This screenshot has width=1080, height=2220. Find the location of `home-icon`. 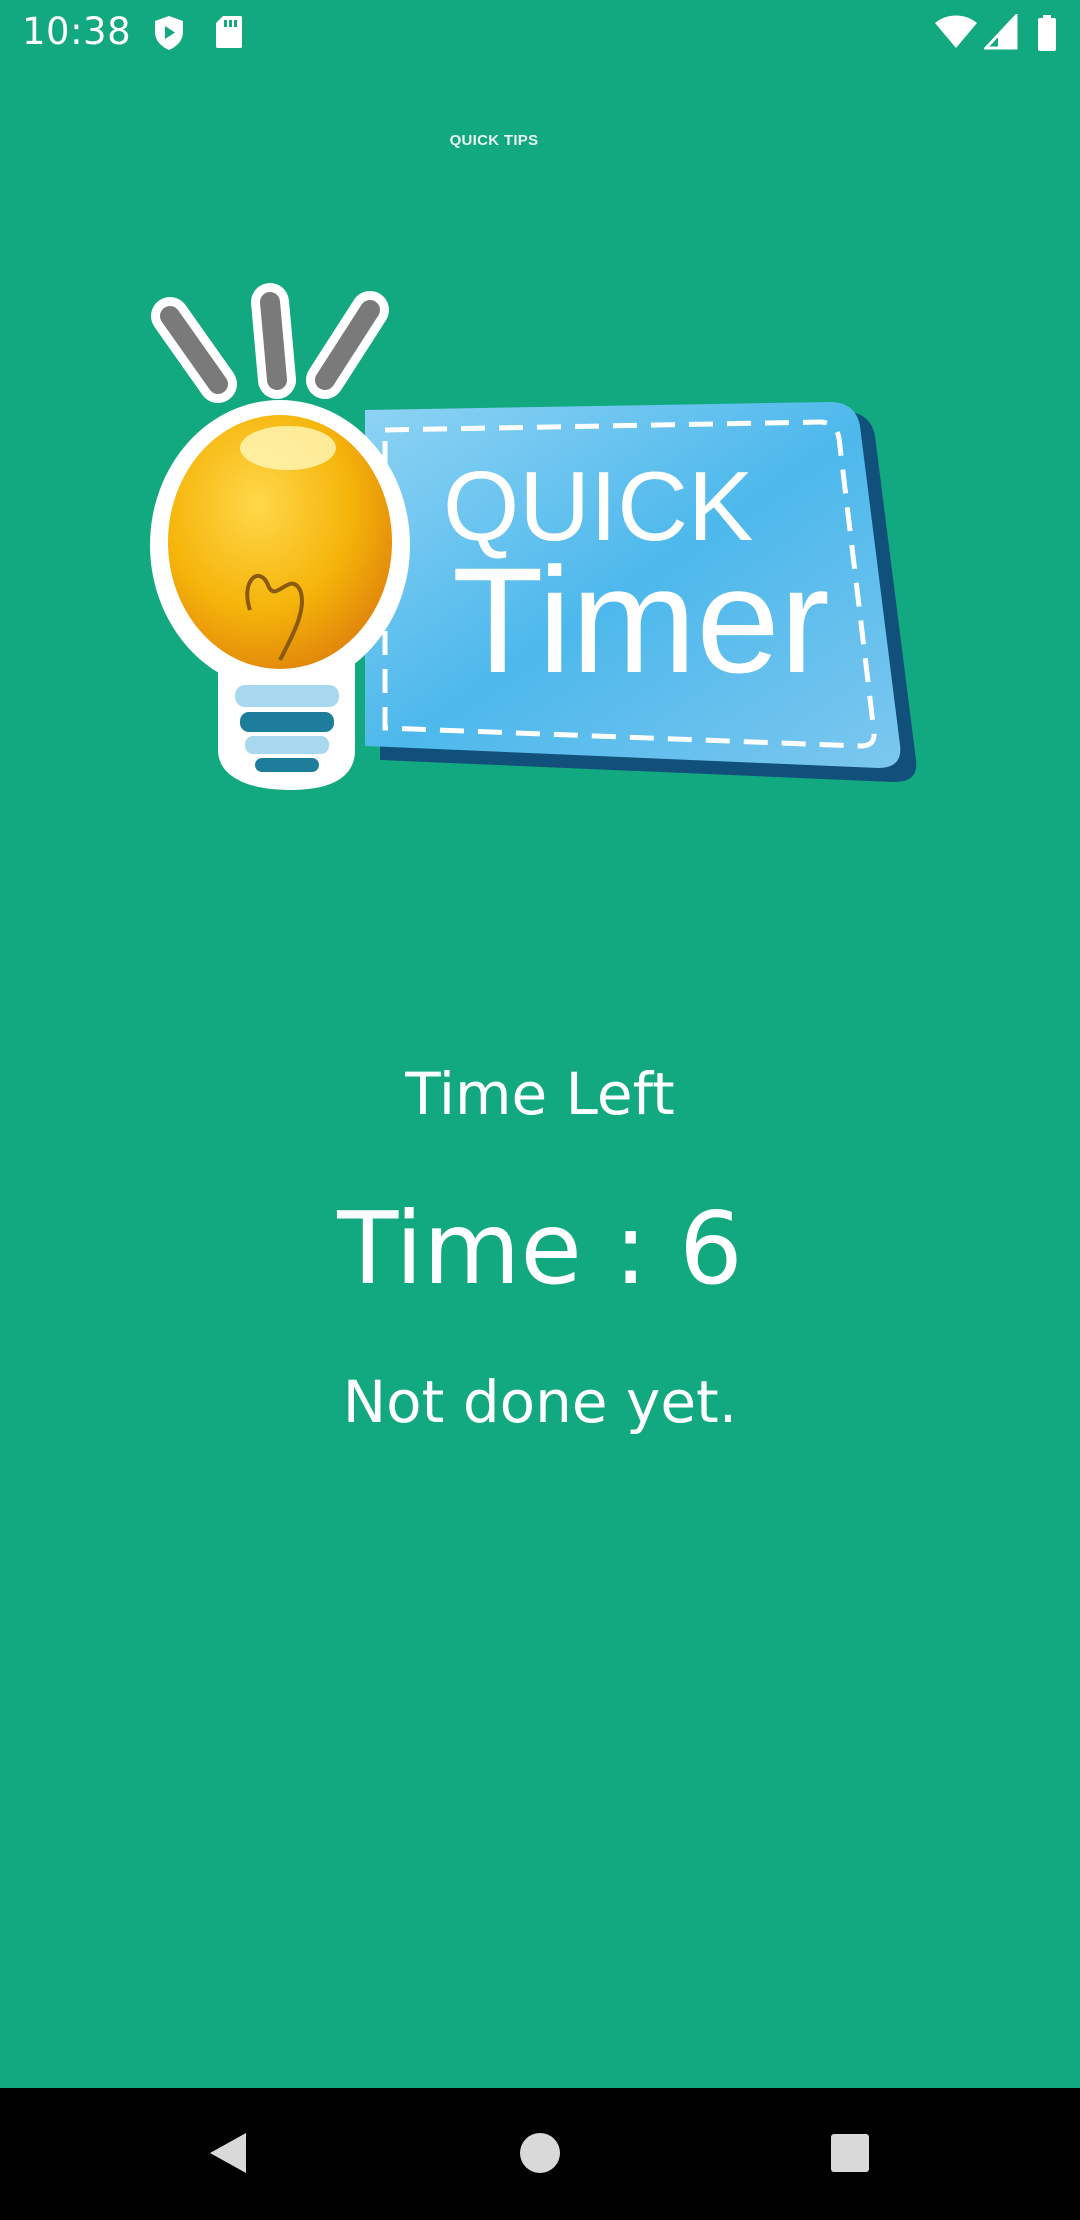

home-icon is located at coordinates (540, 2153).